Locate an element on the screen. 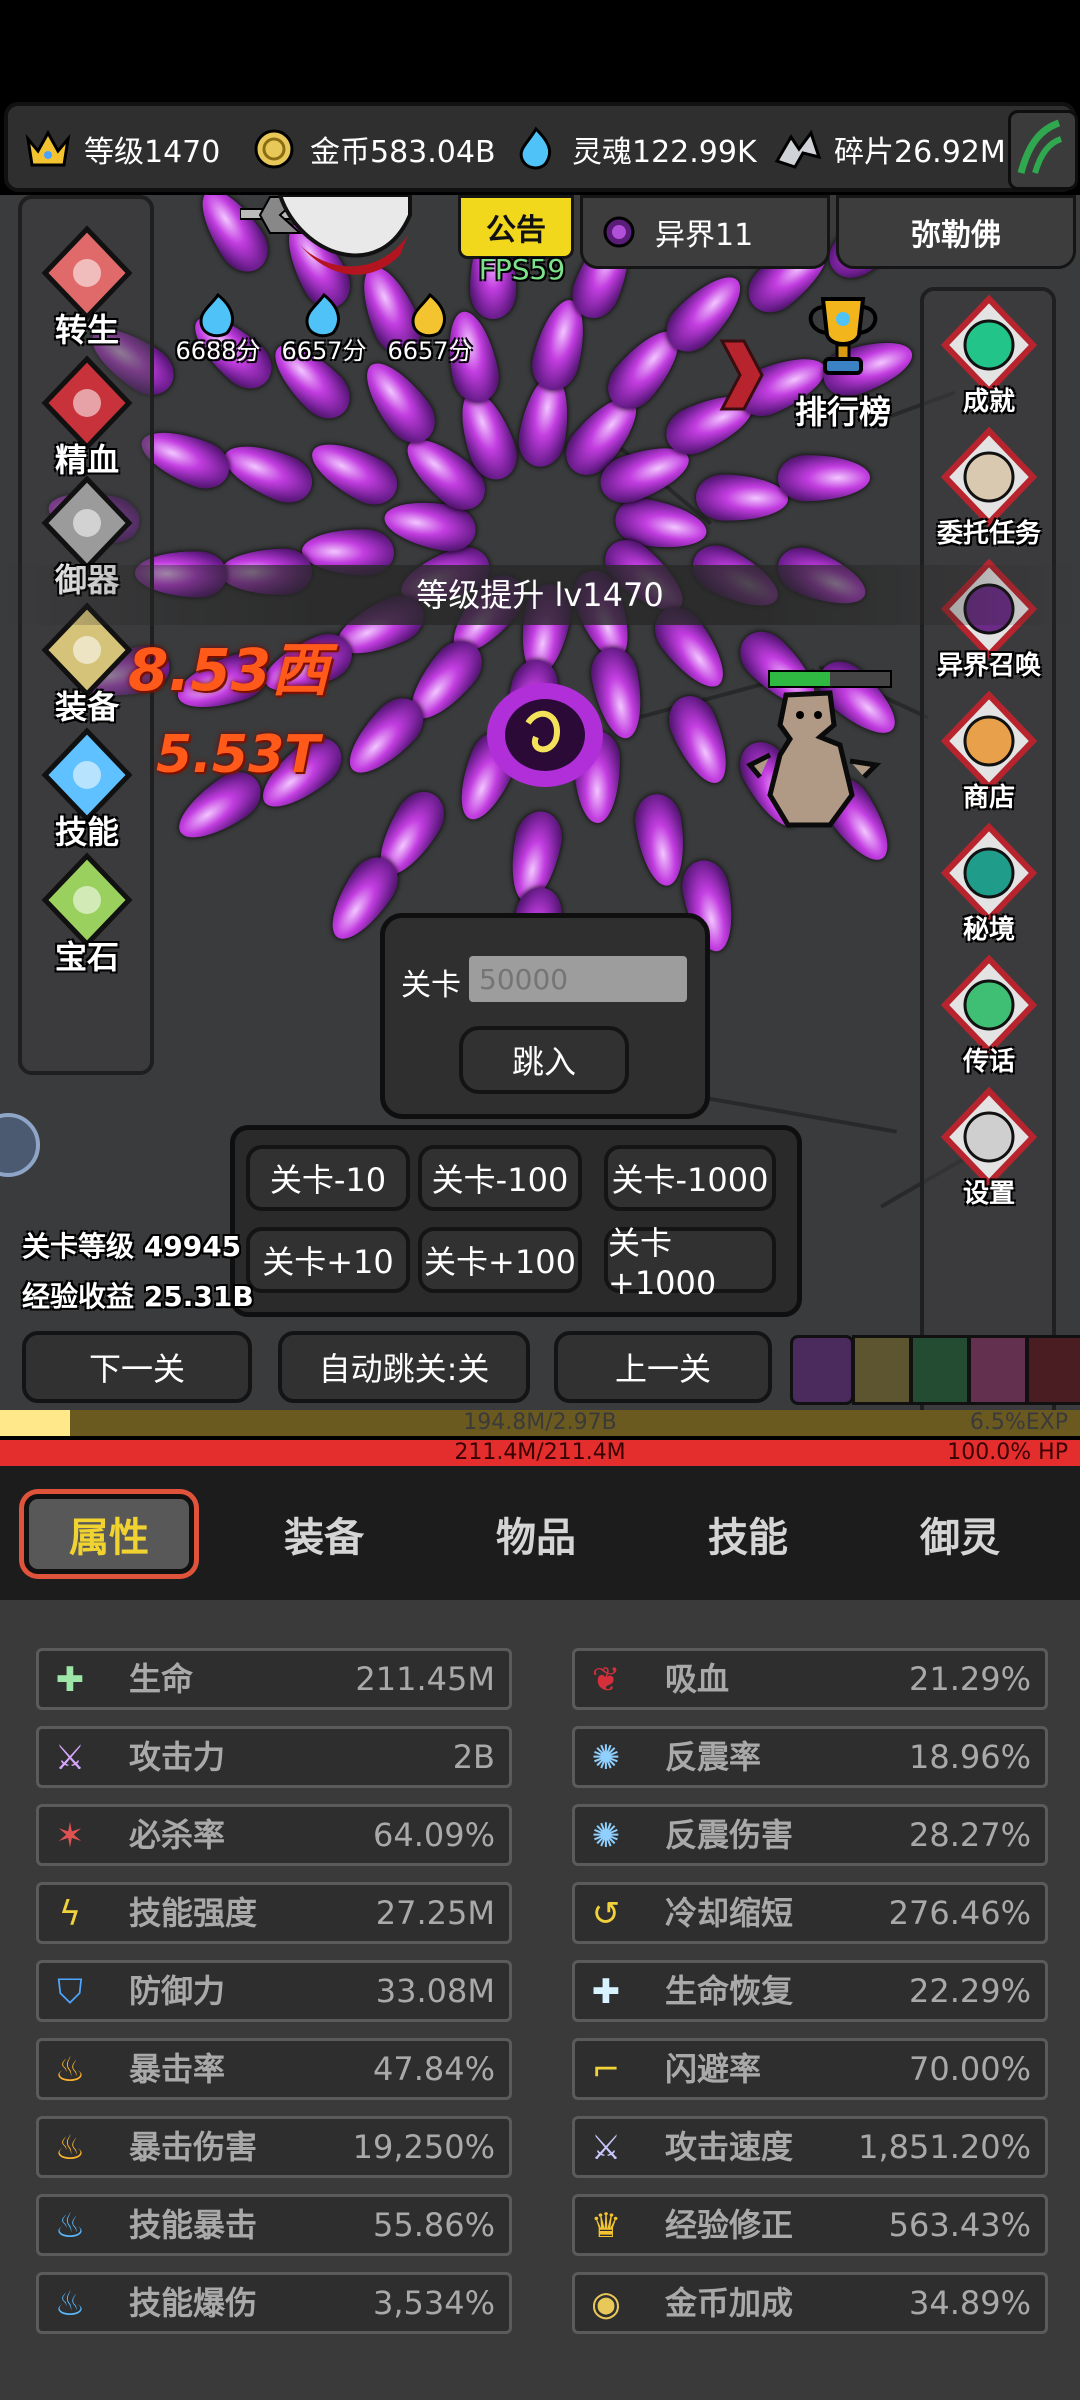 This screenshot has height=2400, width=1080. tab-4: 御灵 is located at coordinates (960, 1534).